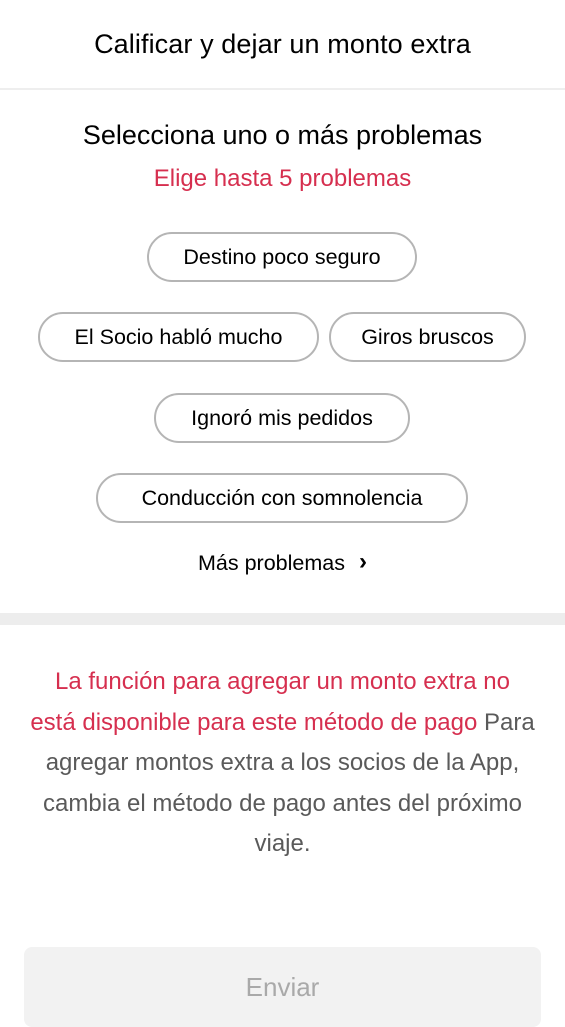  What do you see at coordinates (282, 135) in the screenshot?
I see `problems-title: Selecciona uno o más problemas` at bounding box center [282, 135].